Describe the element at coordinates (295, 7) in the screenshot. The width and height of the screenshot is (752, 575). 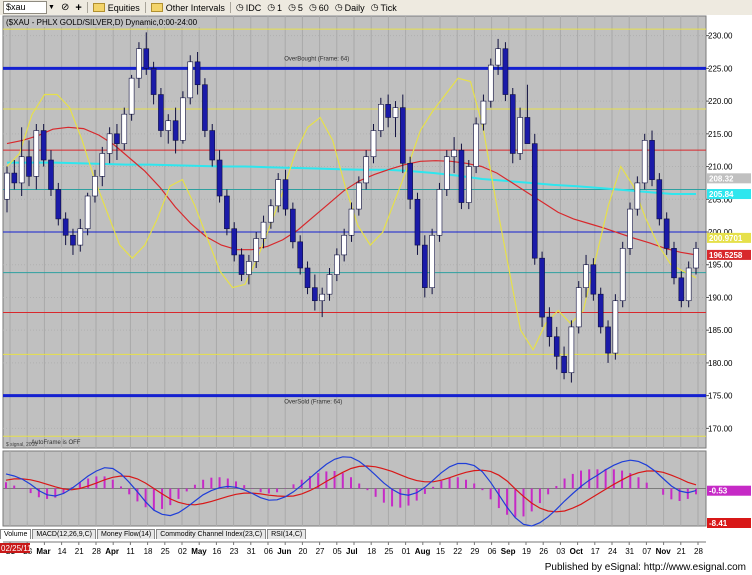
I see `interval-5: ◷ 5` at that location.